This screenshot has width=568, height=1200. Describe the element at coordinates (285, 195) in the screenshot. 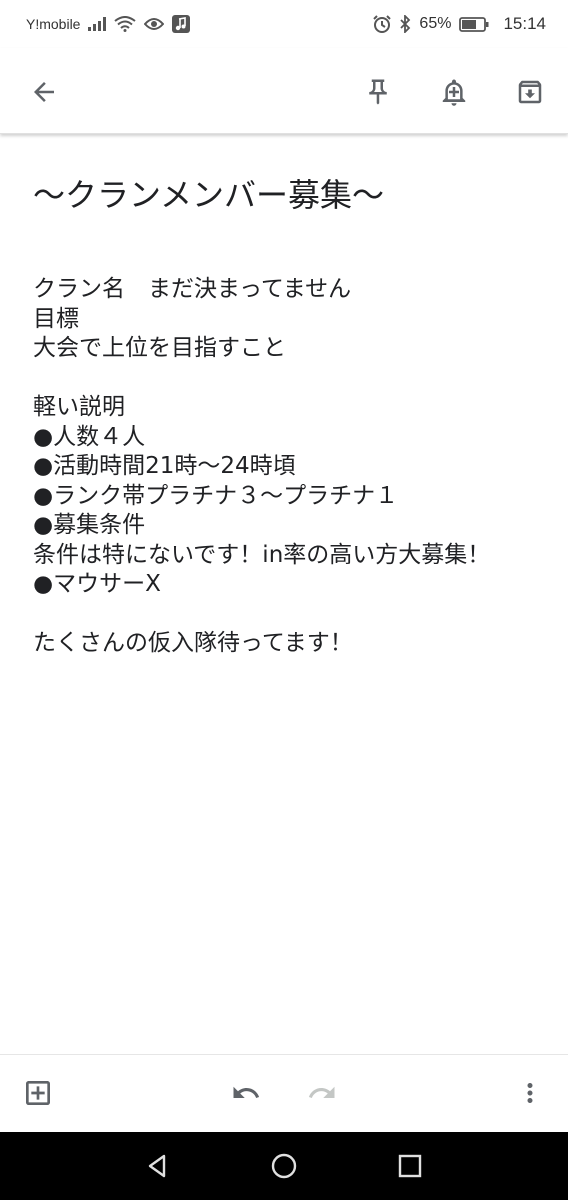

I see `note-title: ～クランメンバー募集～` at that location.